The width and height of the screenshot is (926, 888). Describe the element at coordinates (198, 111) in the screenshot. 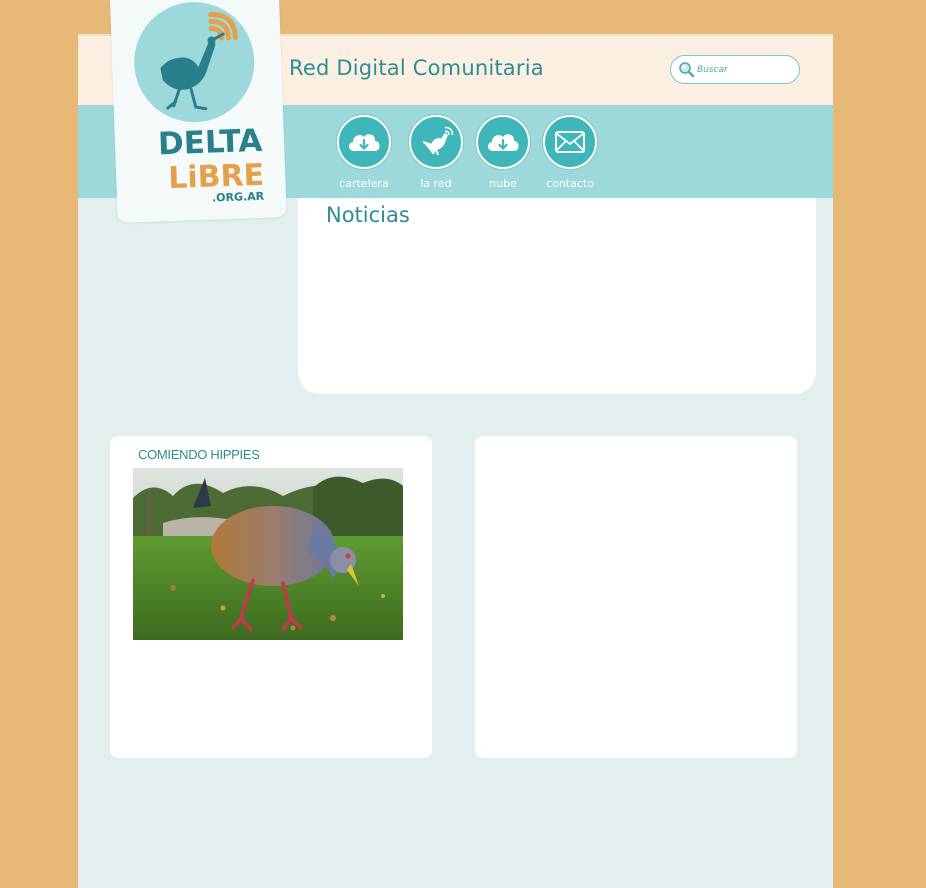

I see `site-logo: DELTA LiBRE .ORG.AR` at that location.